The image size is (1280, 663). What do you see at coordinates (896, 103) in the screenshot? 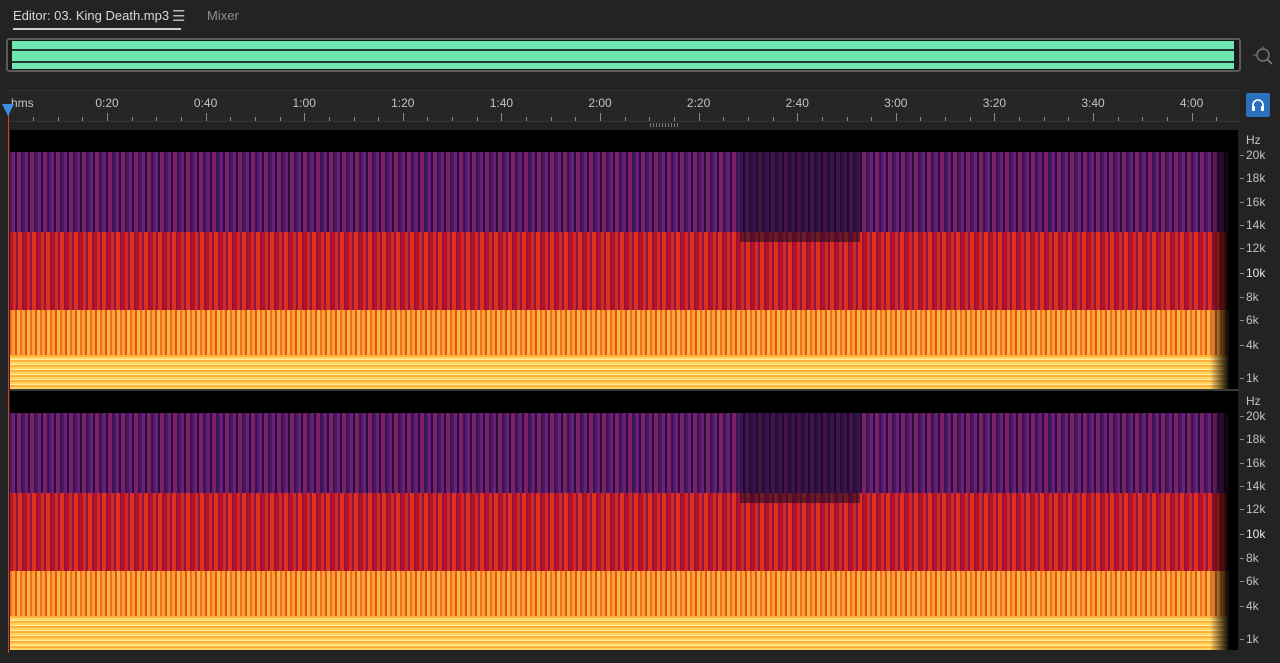
I see `time-label: 3:00` at bounding box center [896, 103].